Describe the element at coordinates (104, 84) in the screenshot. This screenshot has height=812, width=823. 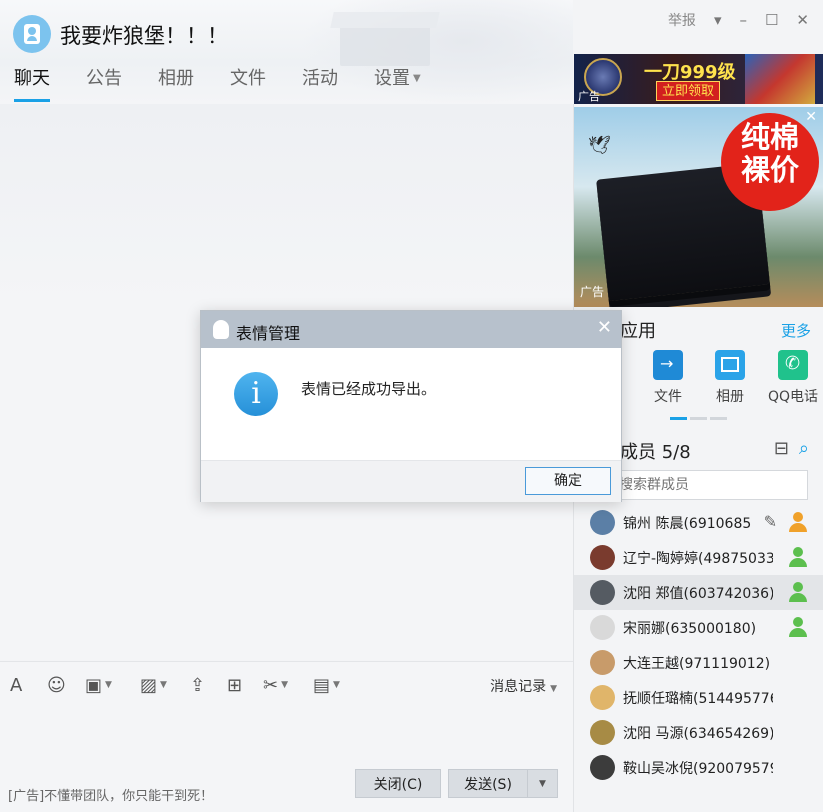
I see `tab-announcement: 公告` at that location.